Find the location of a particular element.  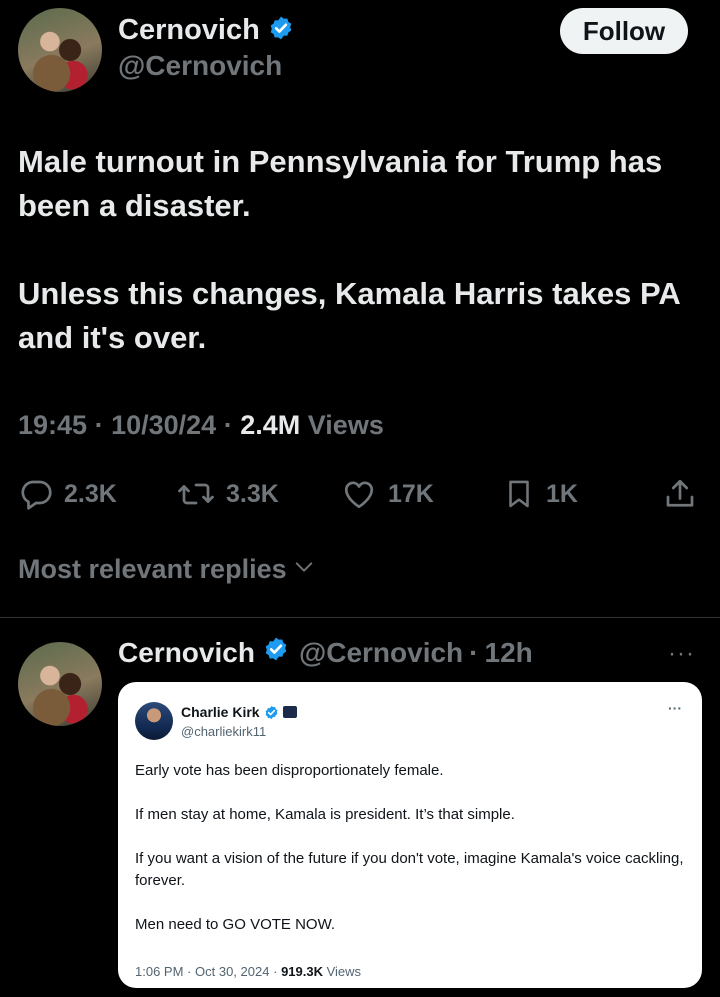

author-handle: @Cernovich is located at coordinates (200, 66).